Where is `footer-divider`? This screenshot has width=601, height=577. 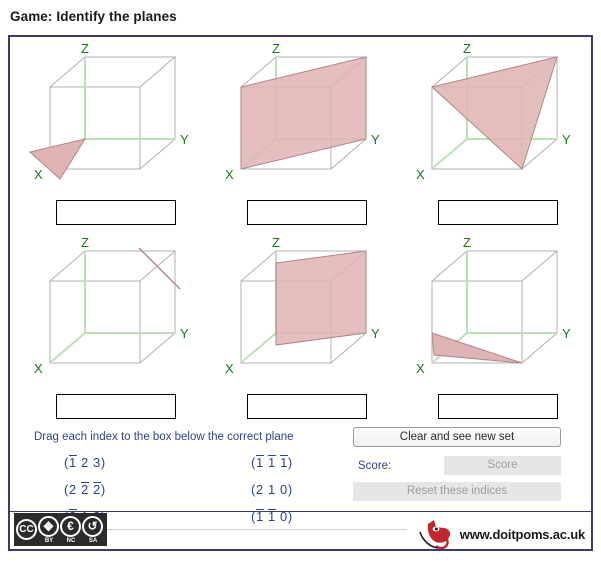 footer-divider is located at coordinates (257, 529).